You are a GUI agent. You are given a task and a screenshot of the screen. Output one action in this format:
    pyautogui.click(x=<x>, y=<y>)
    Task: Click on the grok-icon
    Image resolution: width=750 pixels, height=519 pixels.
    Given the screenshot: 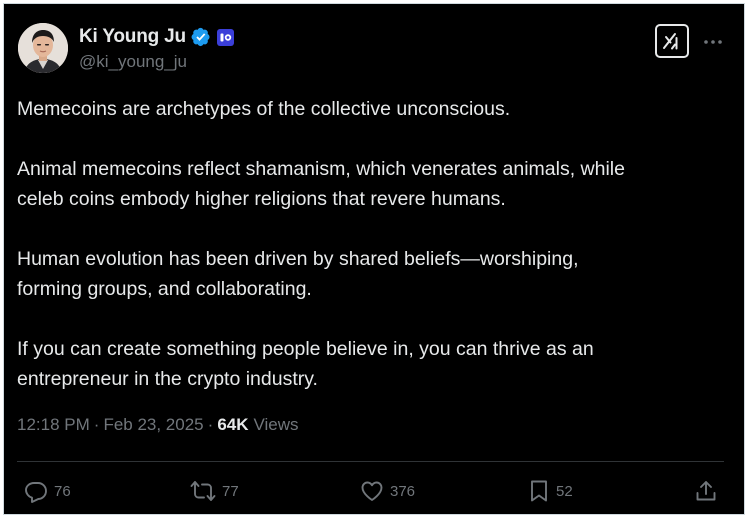 What is the action you would take?
    pyautogui.click(x=670, y=41)
    